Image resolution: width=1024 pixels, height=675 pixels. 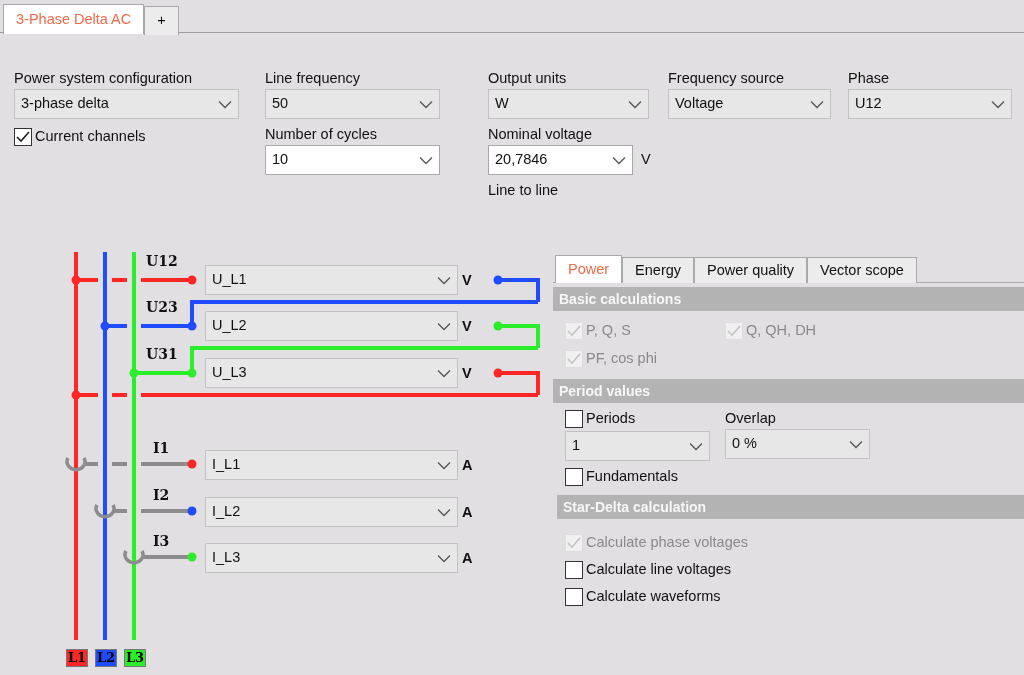 I want to click on field-label: Number of cycles, so click(x=321, y=134).